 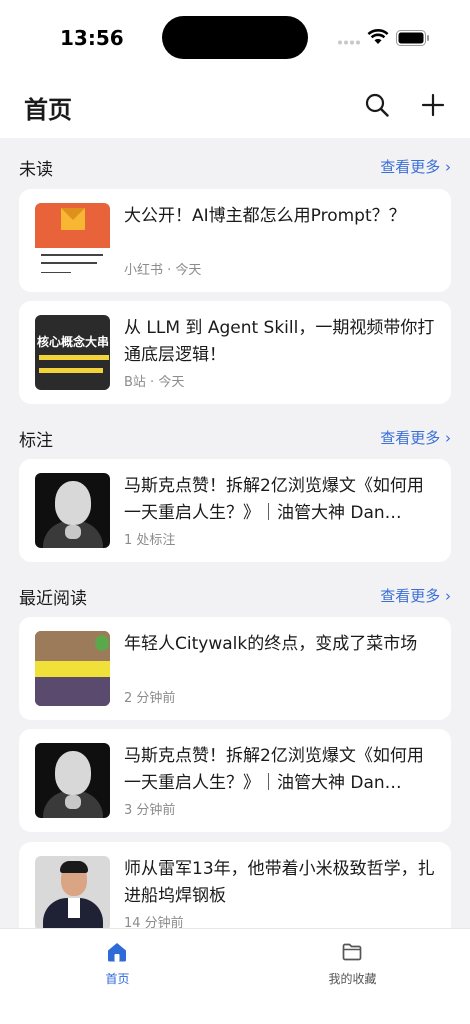 I want to click on tab-bar: 首页 我的收藏, so click(x=235, y=976).